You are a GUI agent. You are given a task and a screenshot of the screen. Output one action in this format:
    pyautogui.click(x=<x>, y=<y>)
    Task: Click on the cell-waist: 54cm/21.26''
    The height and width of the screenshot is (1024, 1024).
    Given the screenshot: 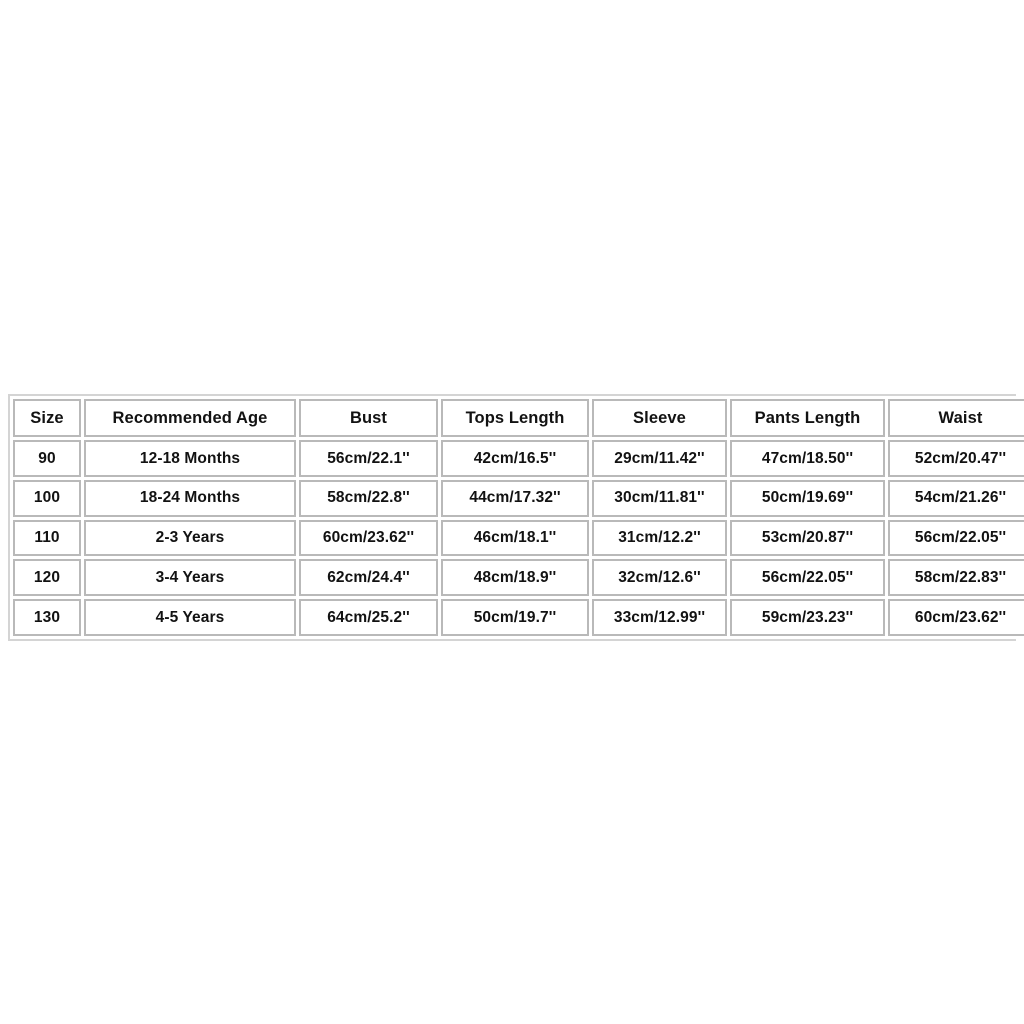 What is the action you would take?
    pyautogui.click(x=956, y=498)
    